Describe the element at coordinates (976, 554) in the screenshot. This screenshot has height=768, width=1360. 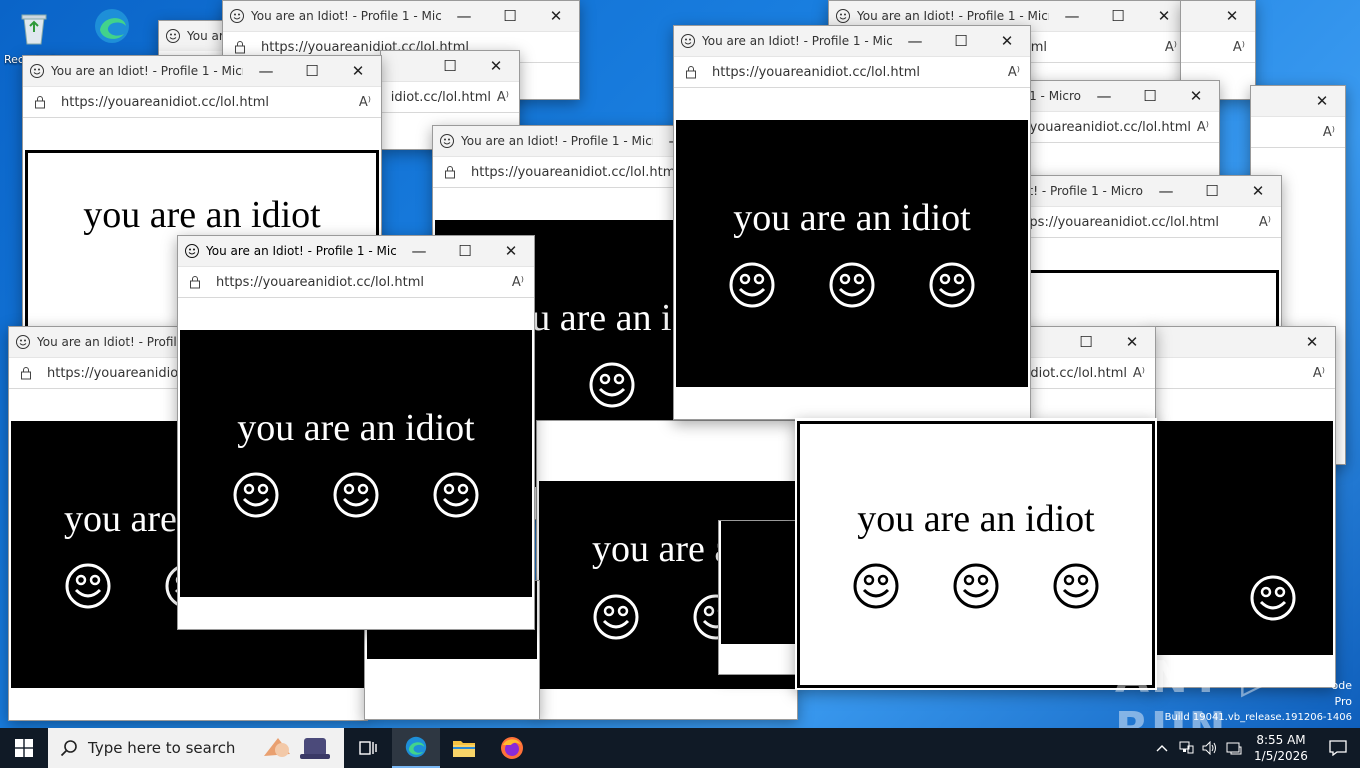
I see `browser-window: you are an idiot` at that location.